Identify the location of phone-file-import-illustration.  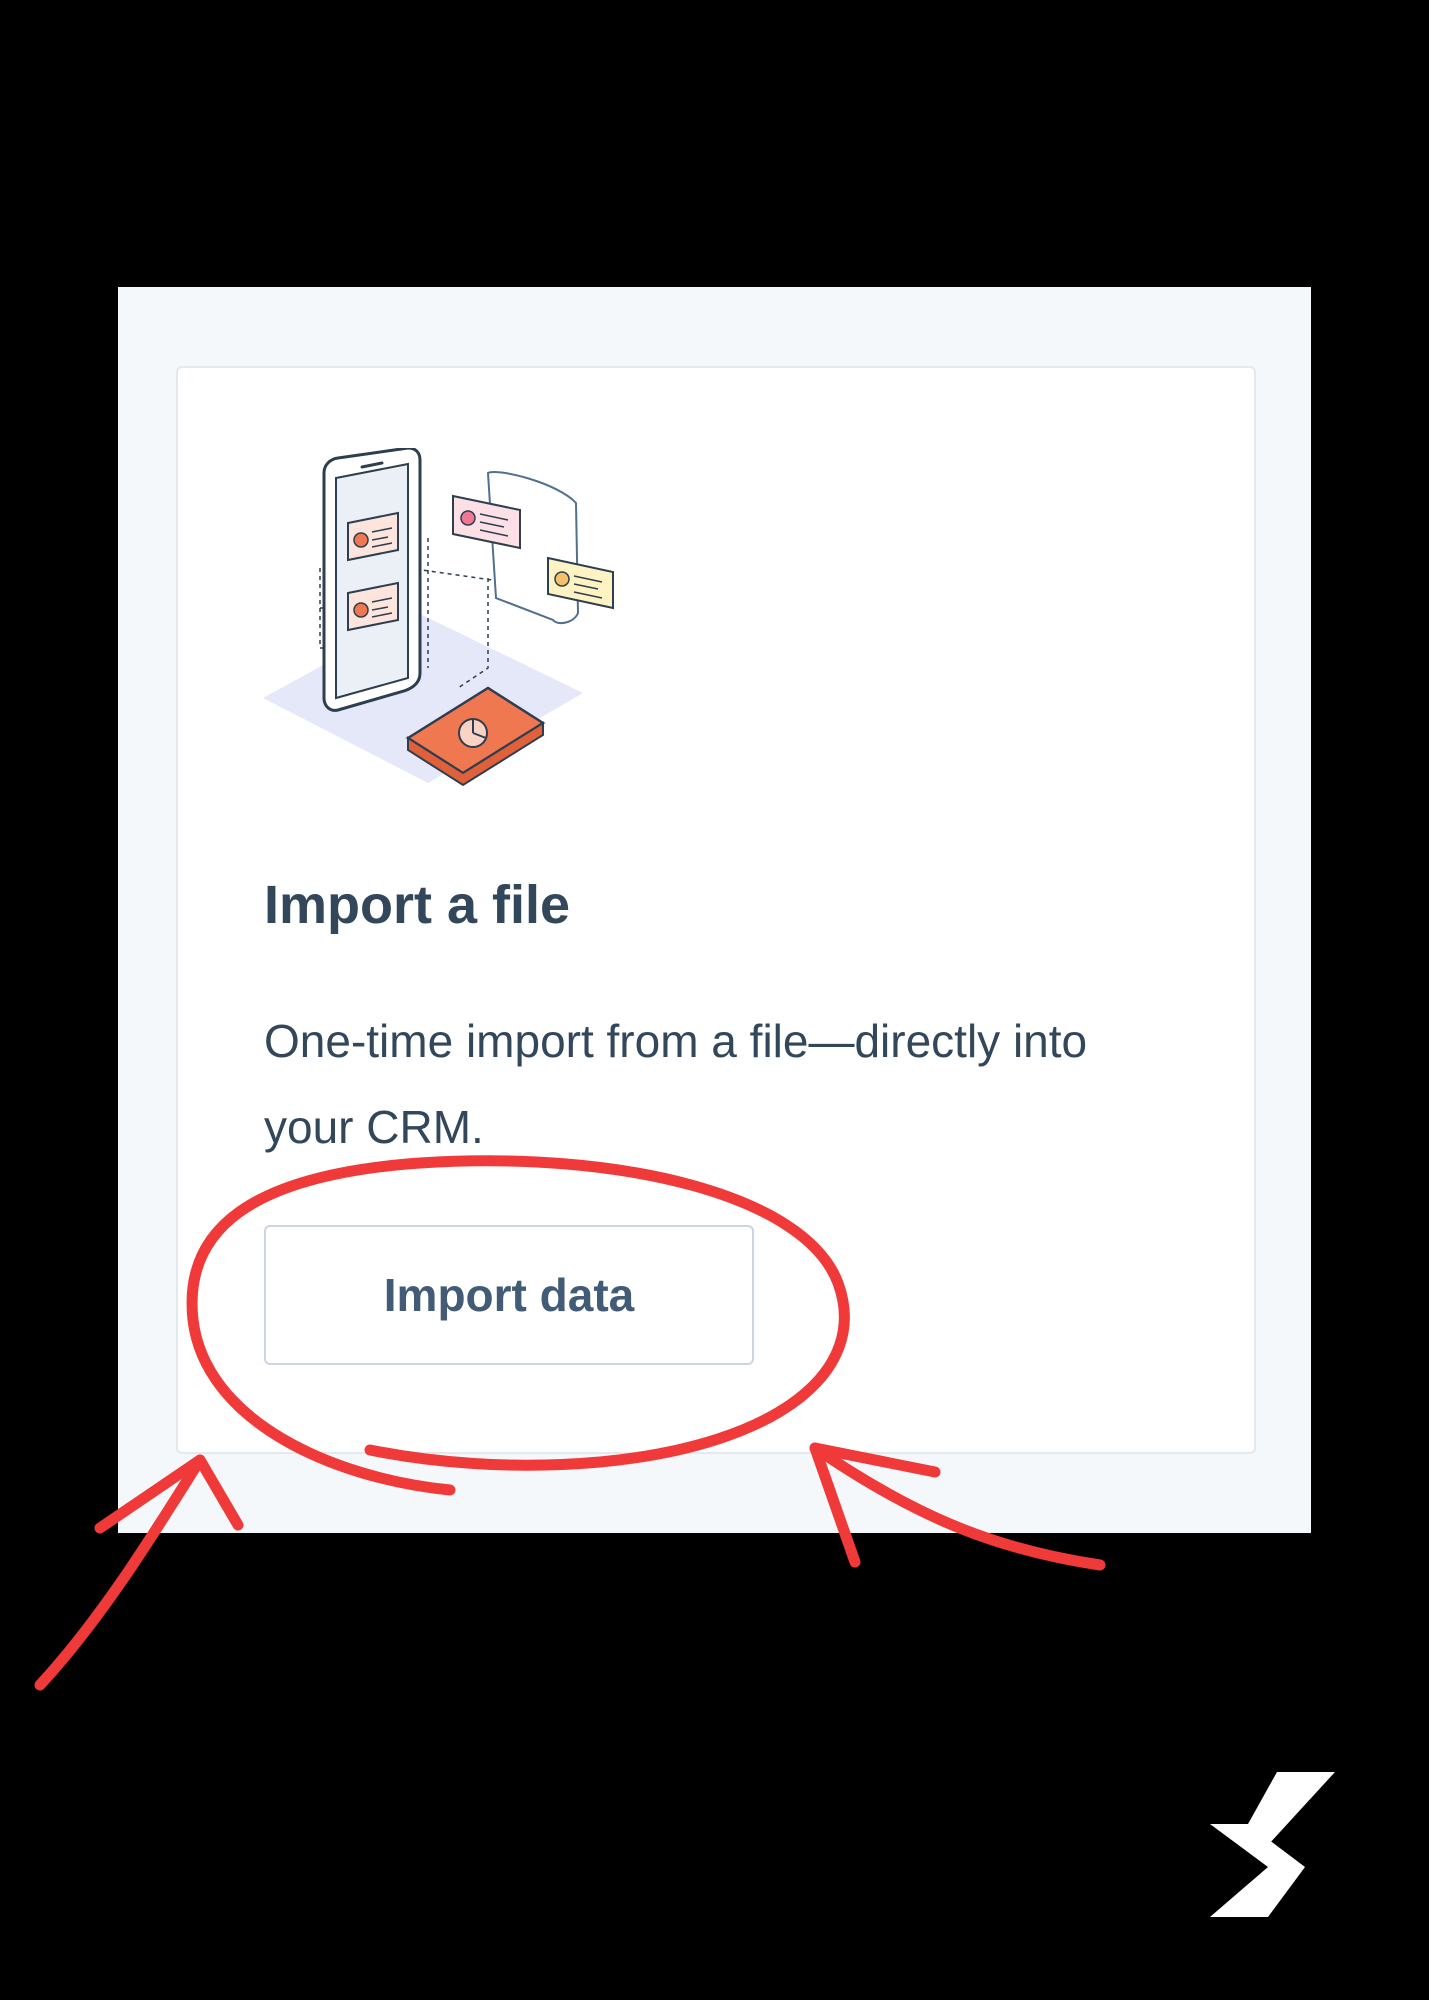
(438, 617).